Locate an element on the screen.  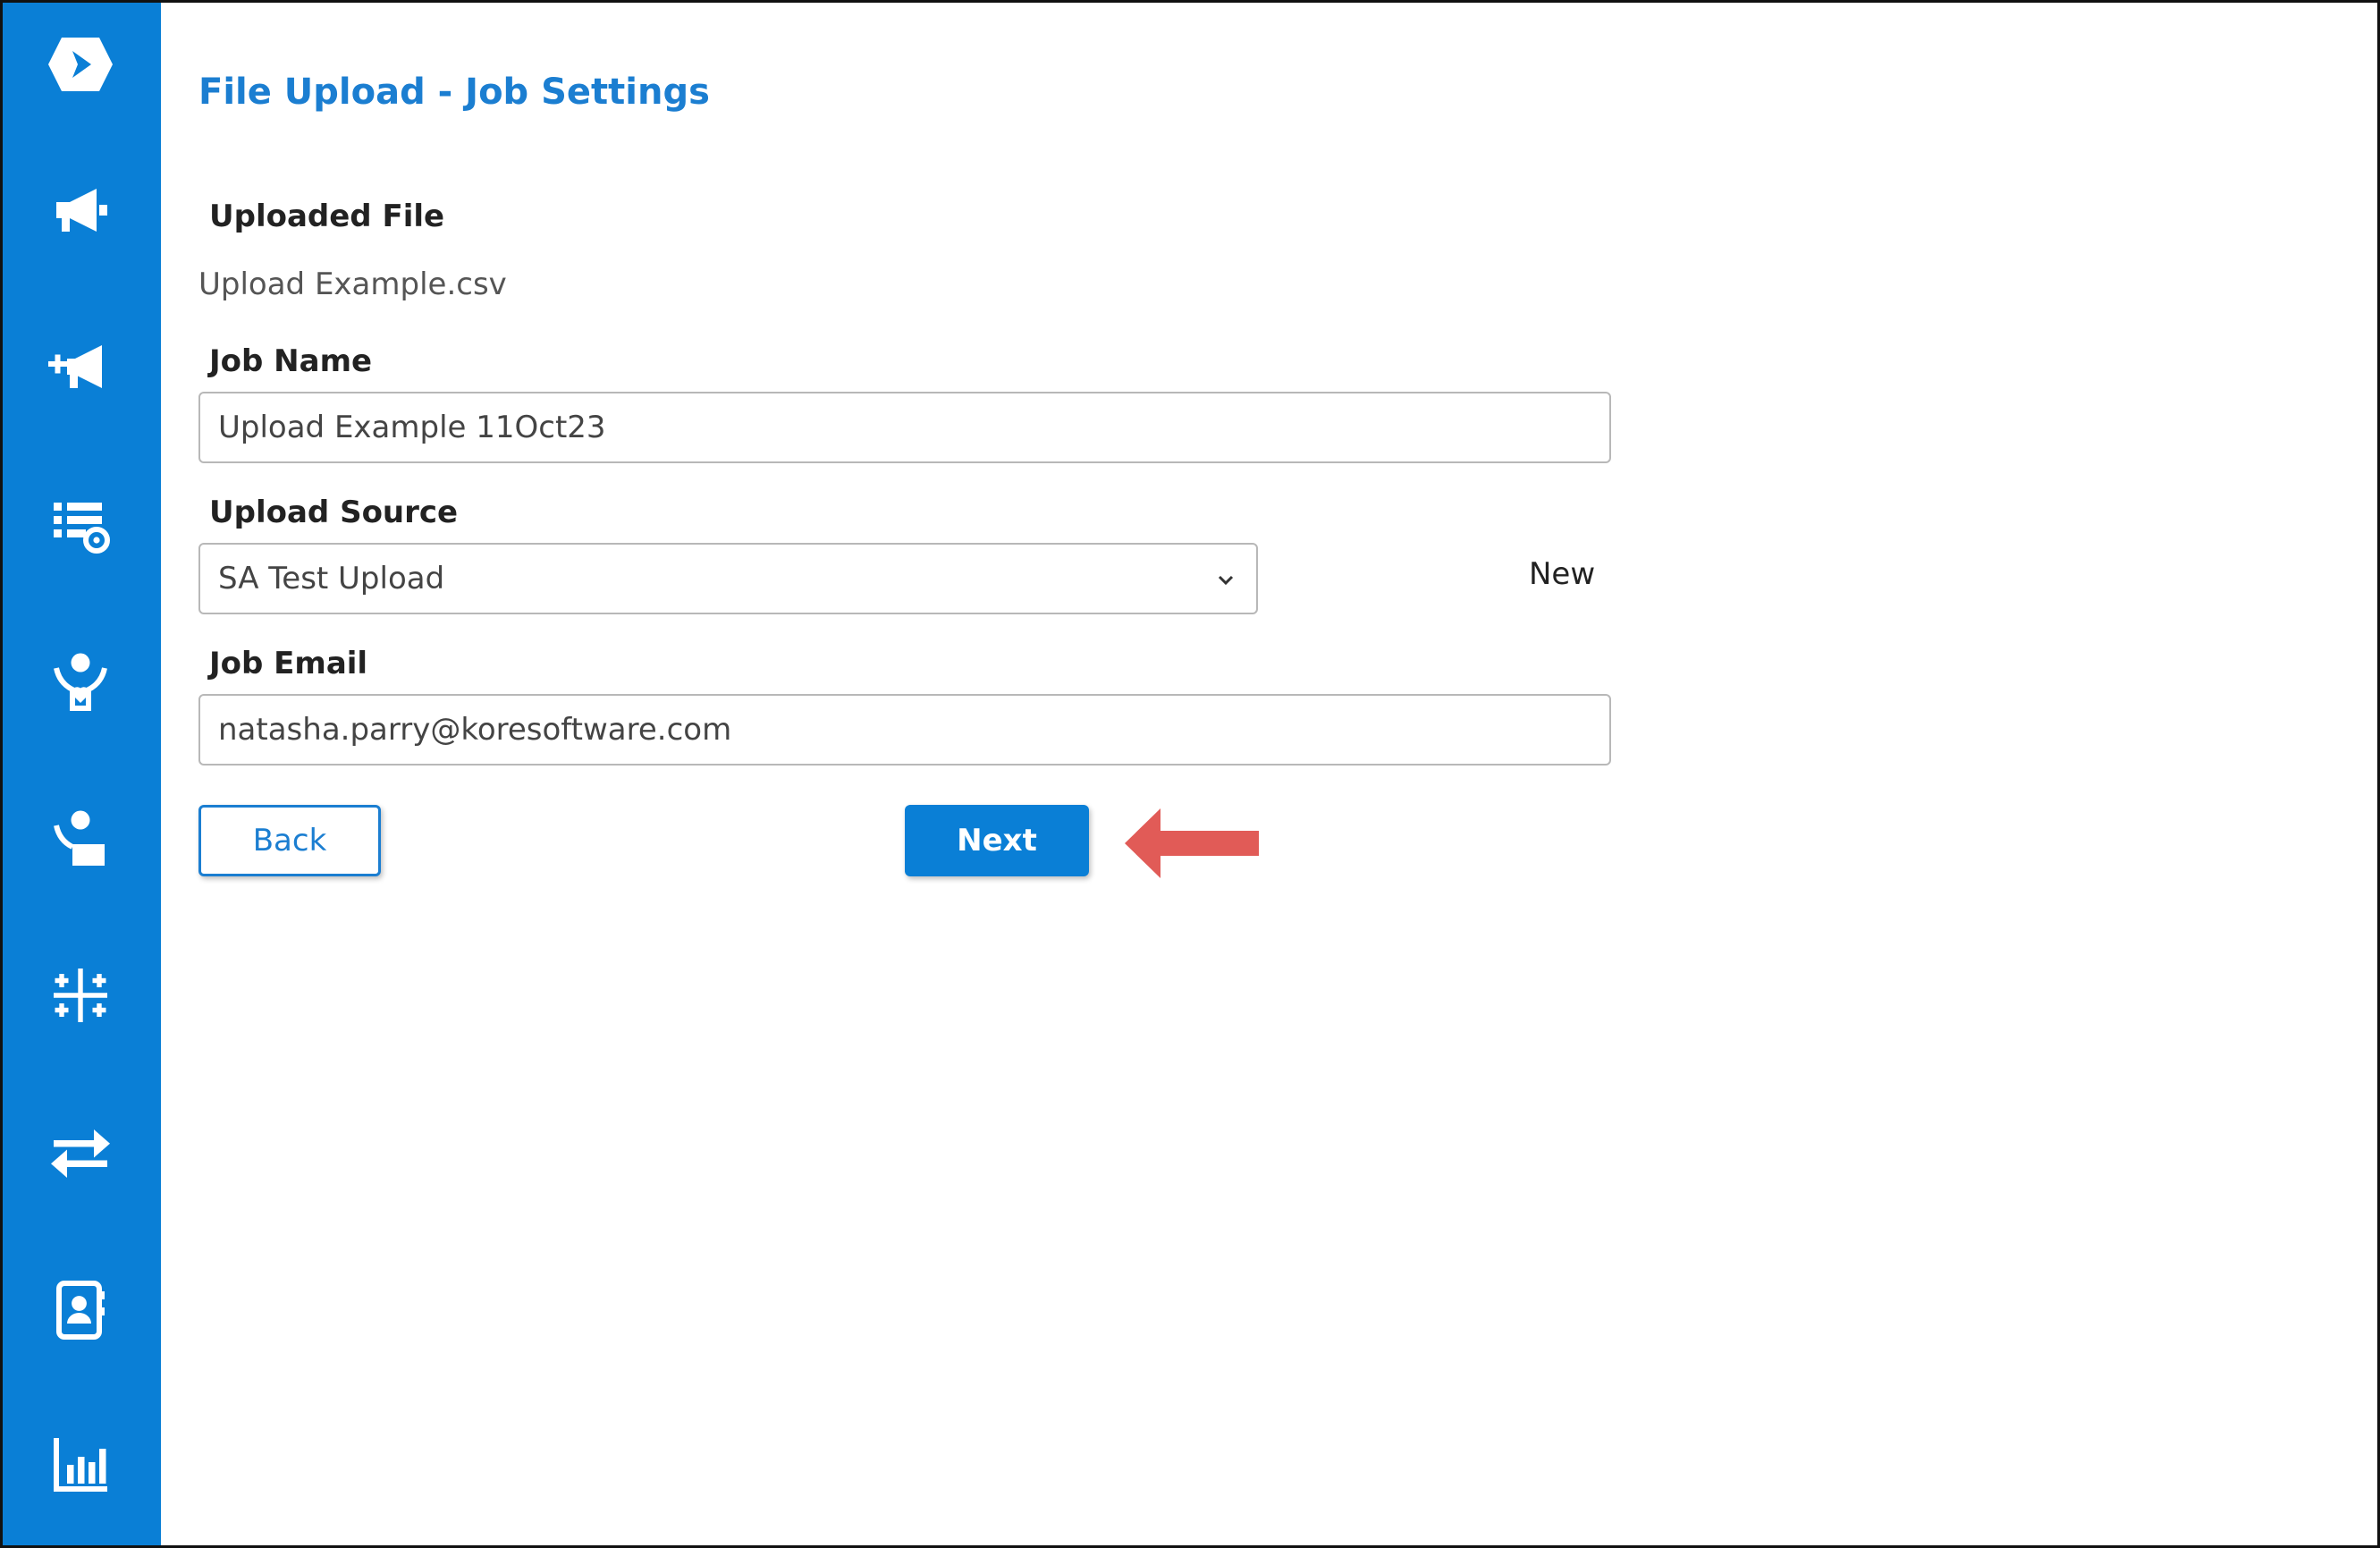
megaphone-add-icon is located at coordinates (81, 366).